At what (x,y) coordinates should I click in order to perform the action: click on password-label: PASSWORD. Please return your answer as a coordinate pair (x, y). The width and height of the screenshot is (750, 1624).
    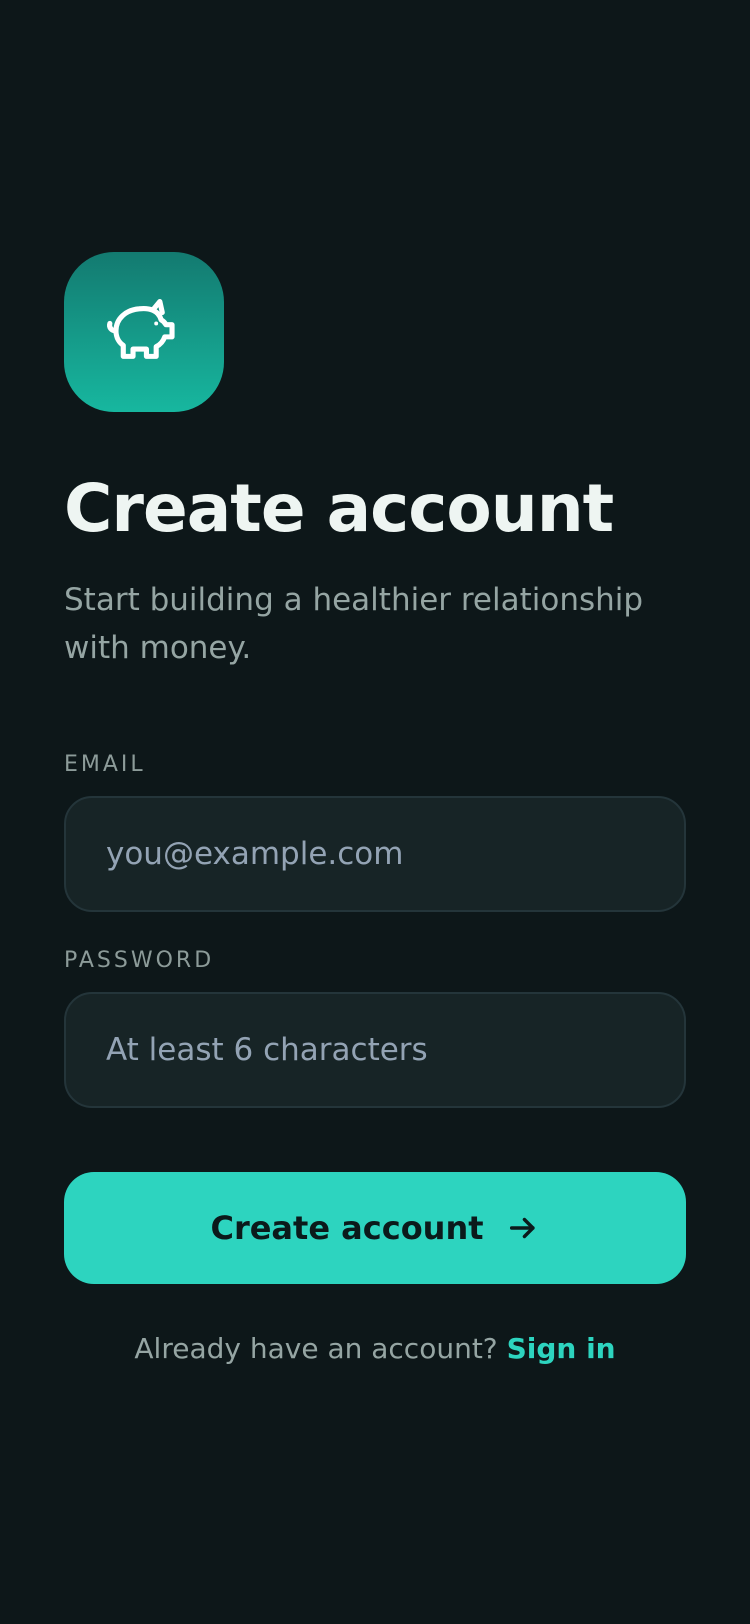
    Looking at the image, I should click on (139, 960).